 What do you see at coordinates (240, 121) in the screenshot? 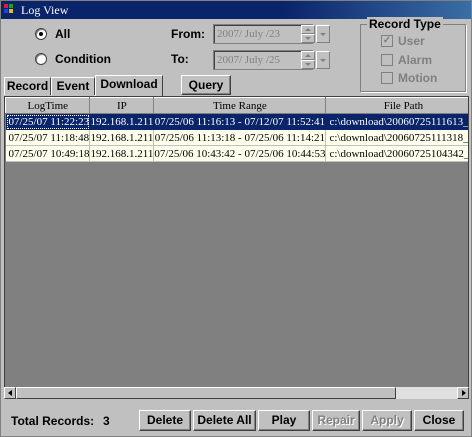
I see `cell-time-range: 07/25/06 11:16:13 - 07/12/07 11:52:41` at bounding box center [240, 121].